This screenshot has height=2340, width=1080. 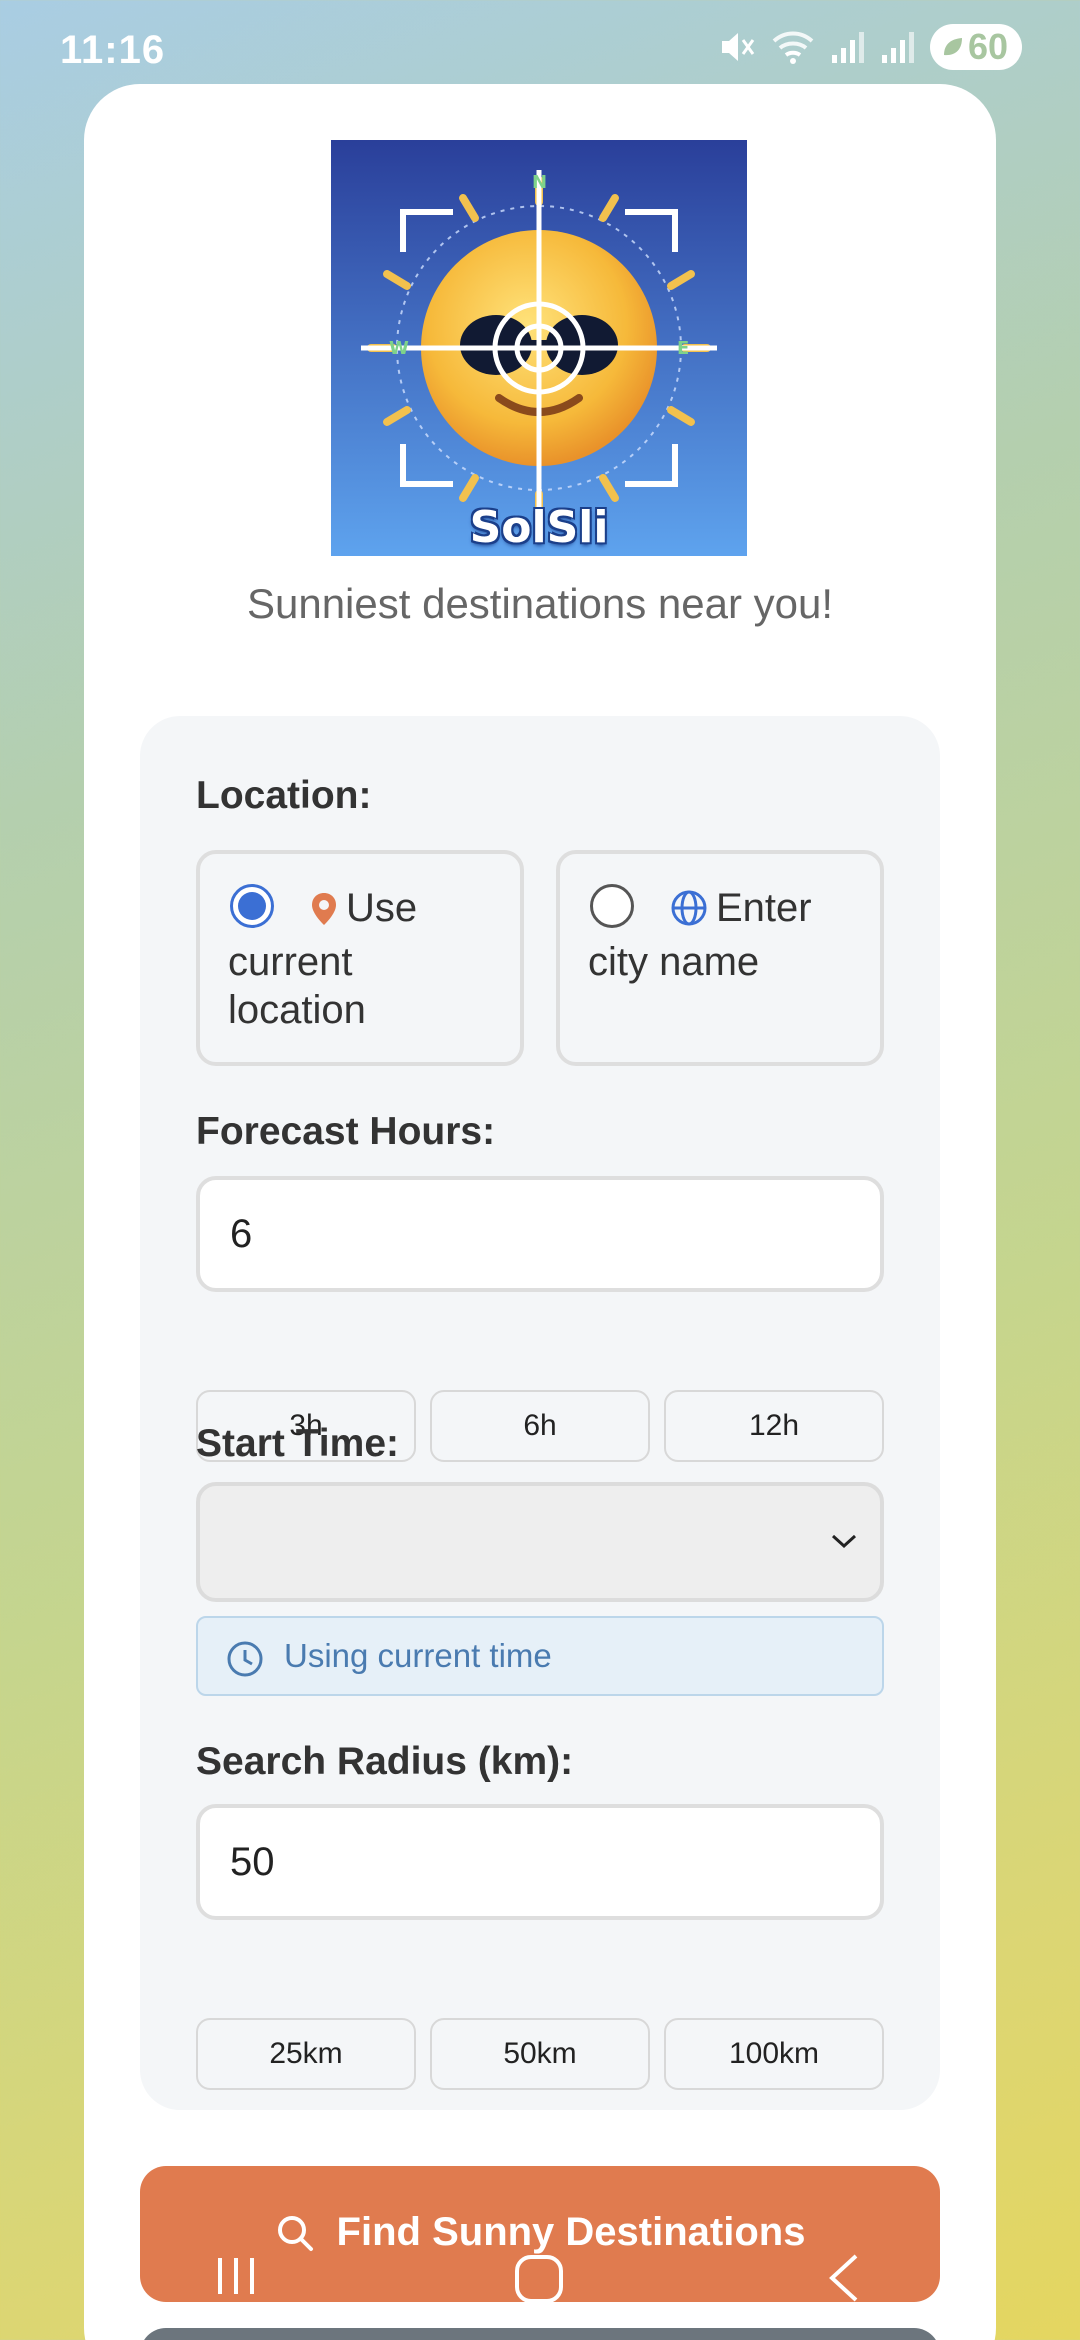 What do you see at coordinates (539, 2279) in the screenshot?
I see `home-icon` at bounding box center [539, 2279].